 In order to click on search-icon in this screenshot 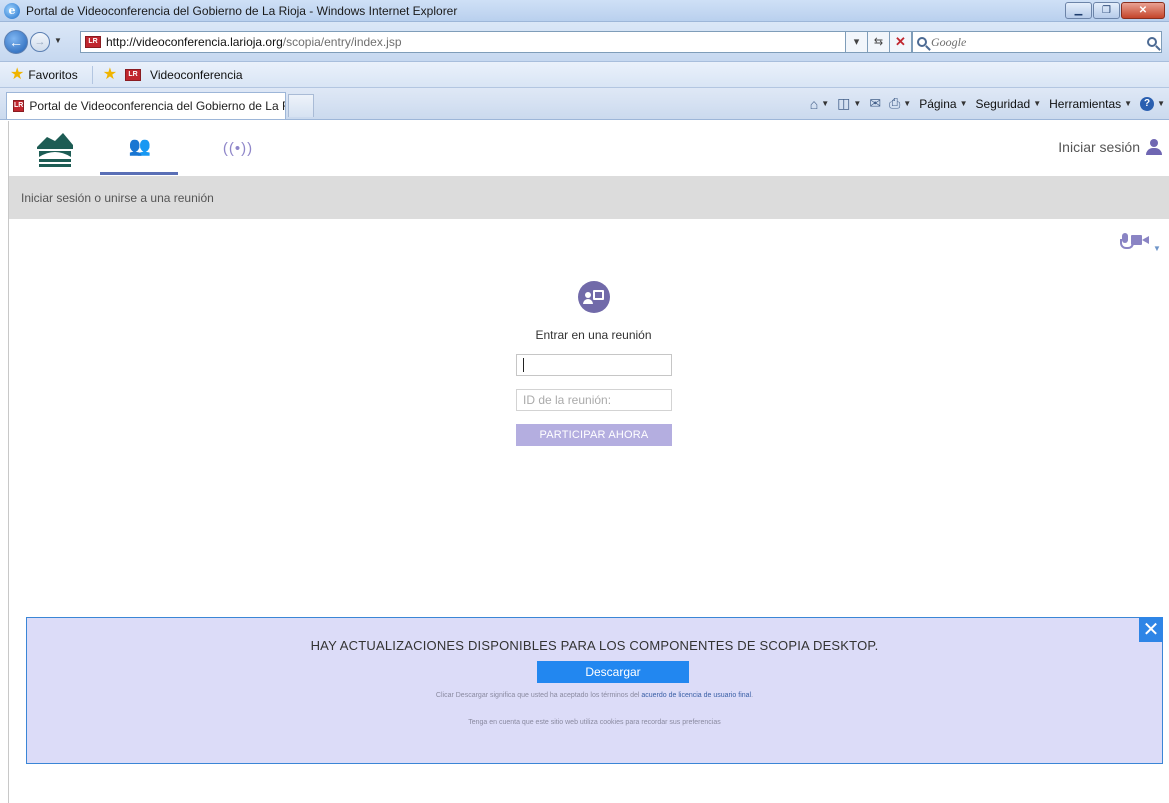, I will do `click(922, 42)`.